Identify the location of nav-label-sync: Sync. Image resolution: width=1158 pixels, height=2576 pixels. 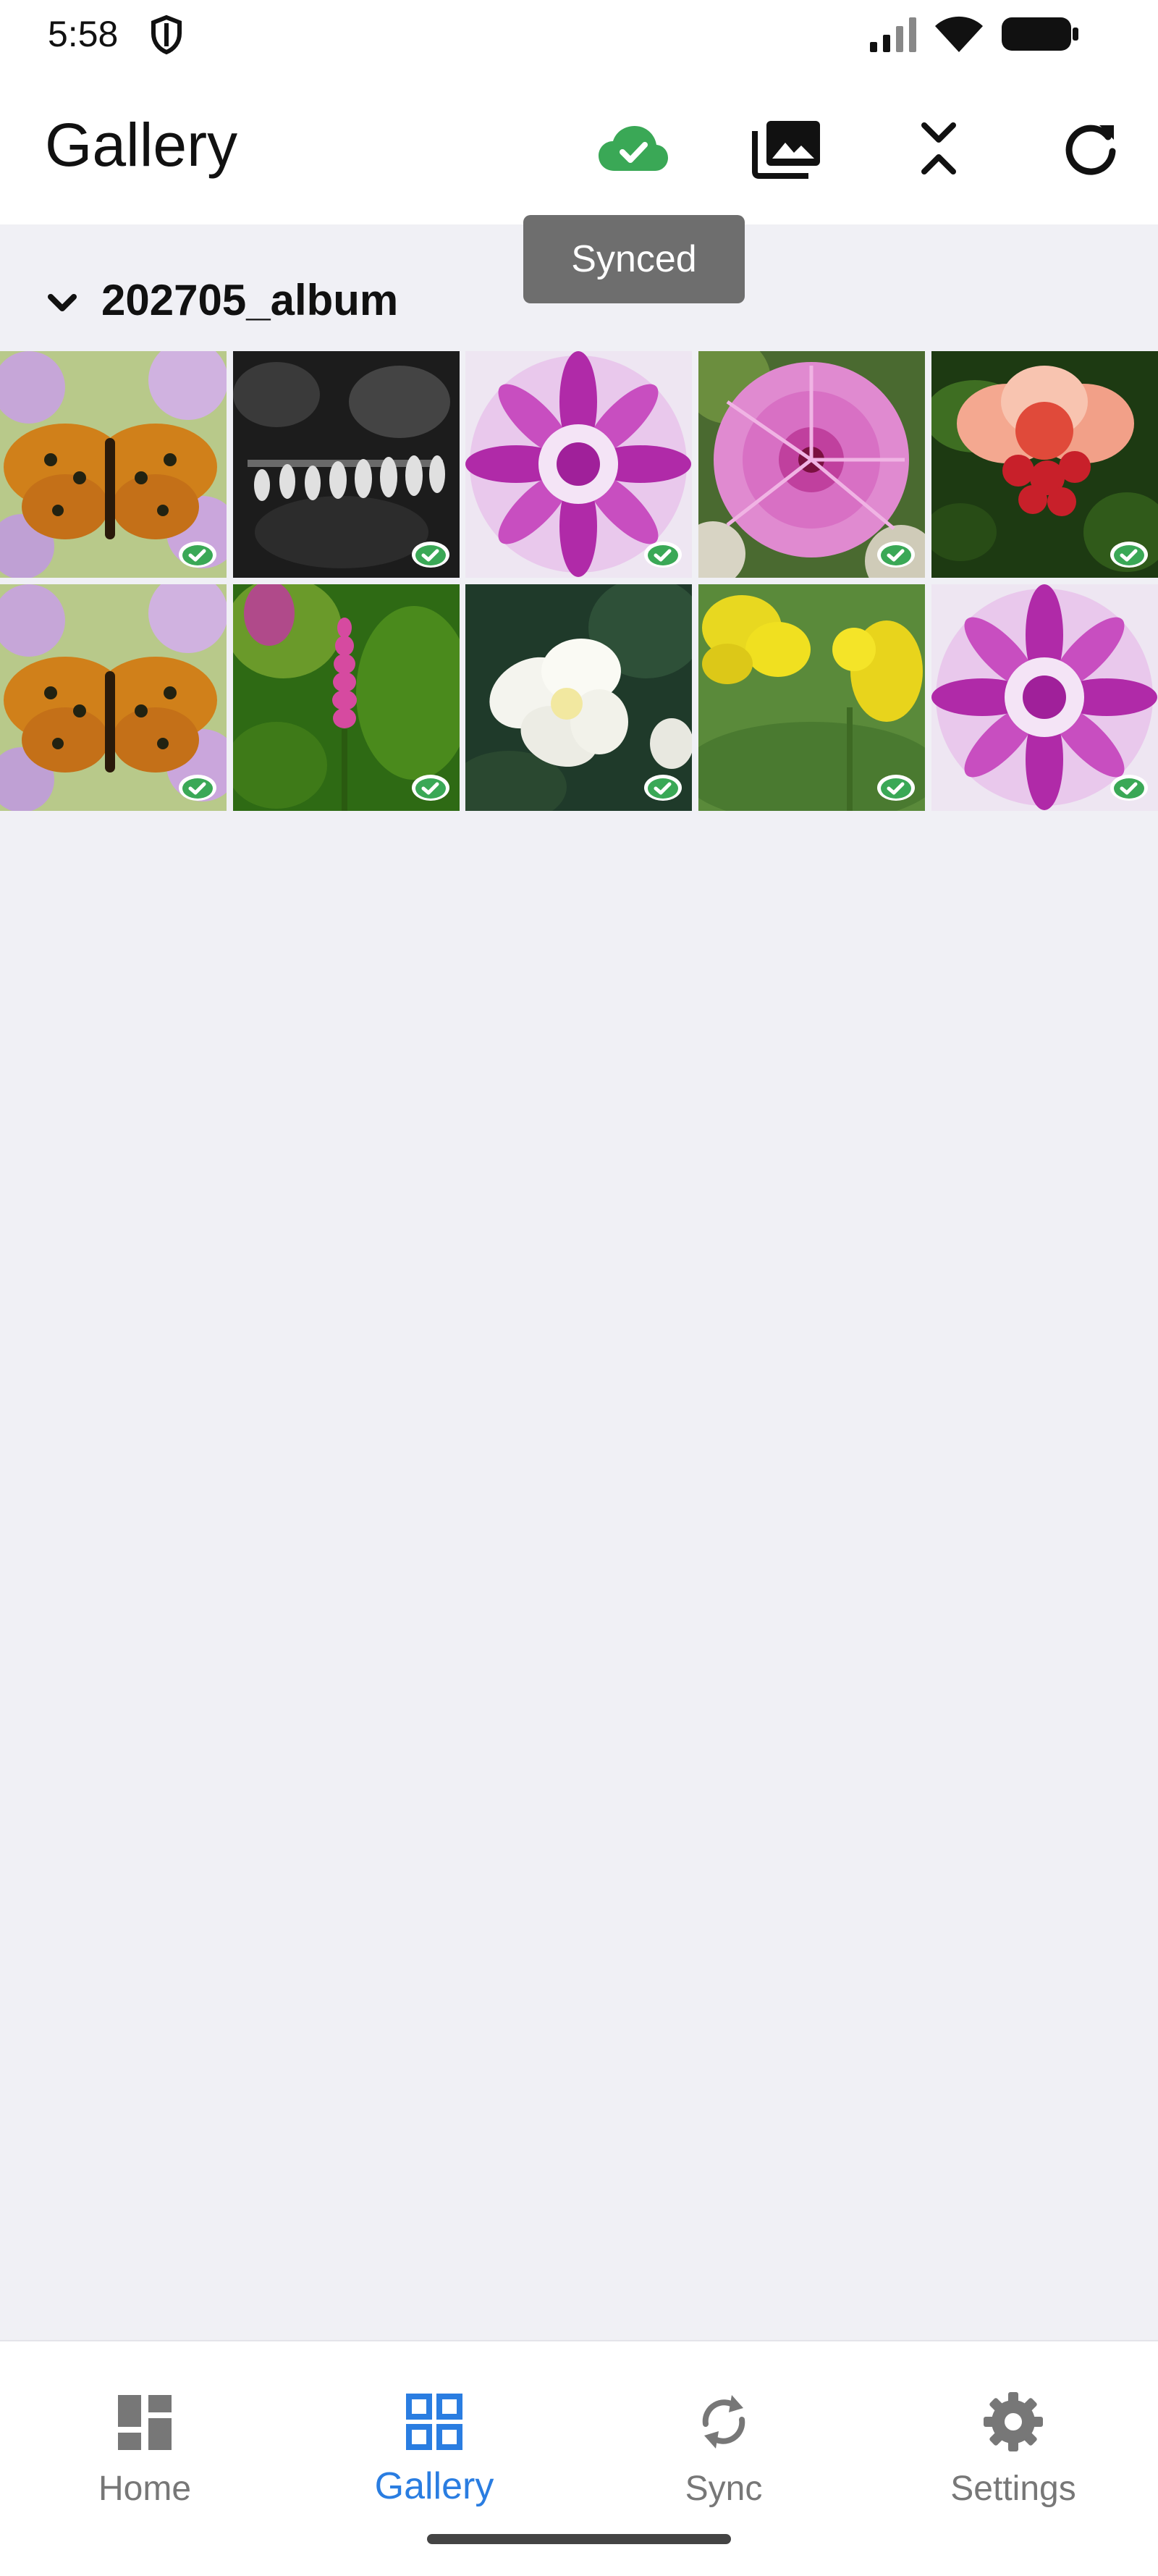
(724, 2489).